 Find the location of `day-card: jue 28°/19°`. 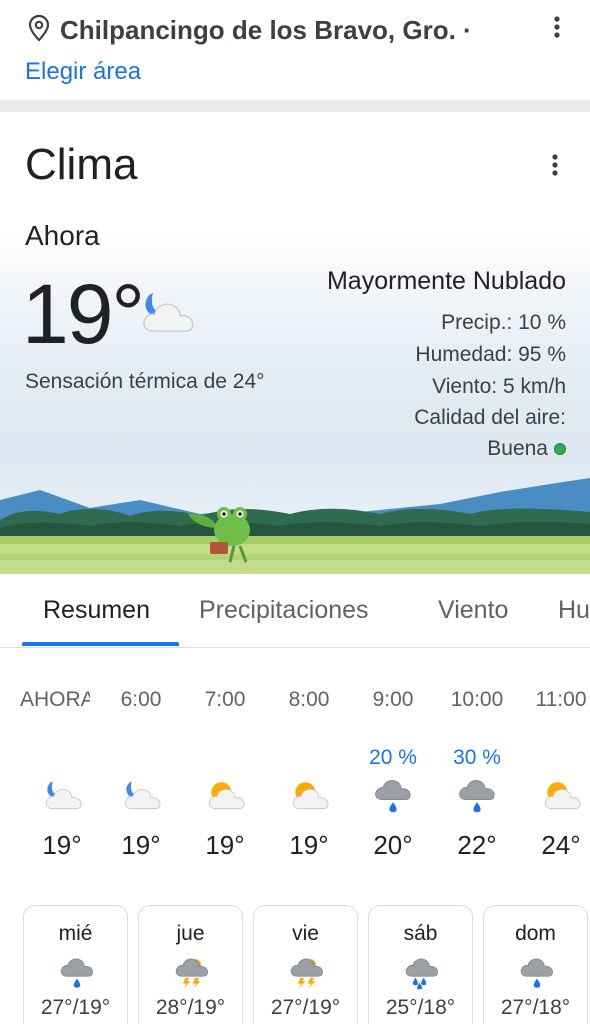

day-card: jue 28°/19° is located at coordinates (190, 964).